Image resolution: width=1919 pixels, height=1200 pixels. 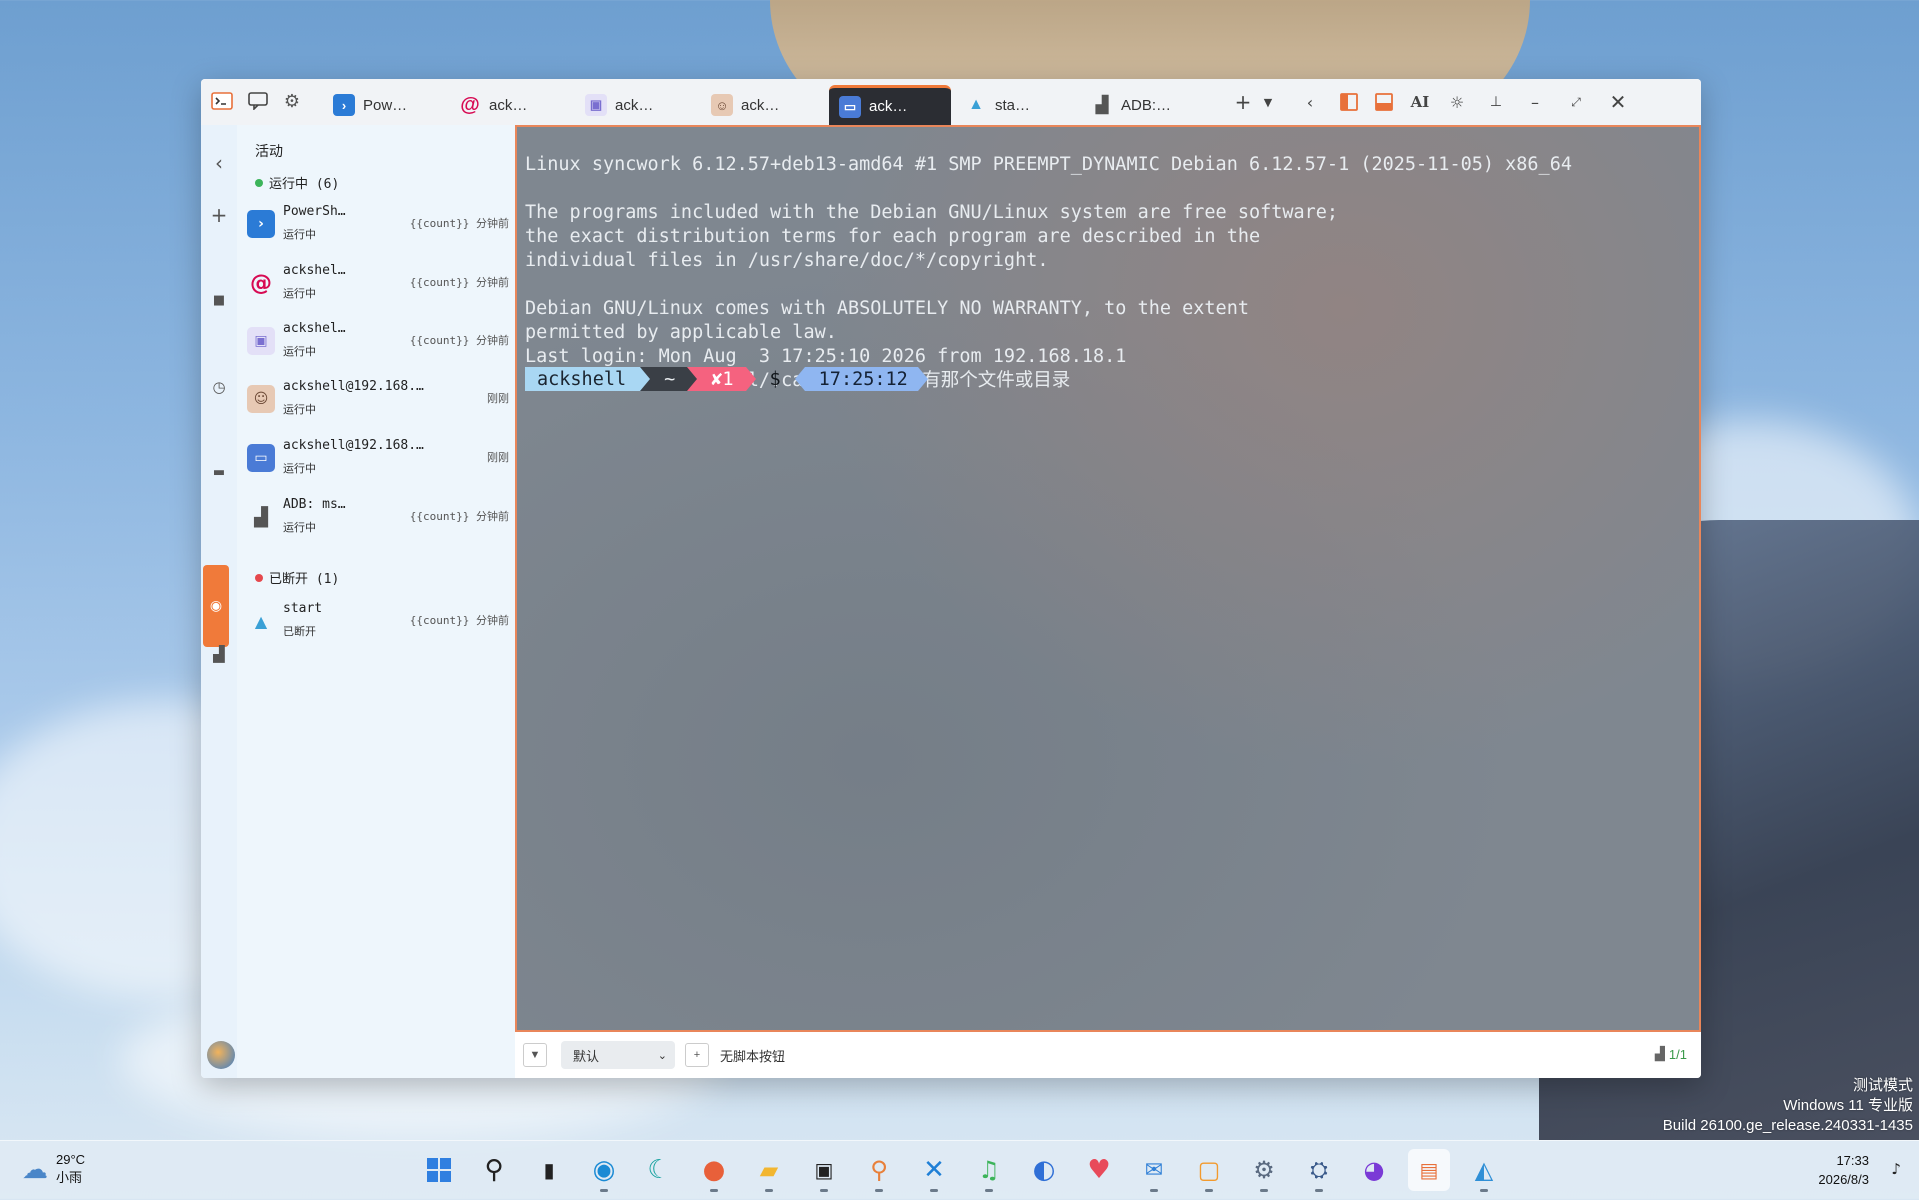 I want to click on watermark-line: 测试模式, so click(x=1882, y=1085).